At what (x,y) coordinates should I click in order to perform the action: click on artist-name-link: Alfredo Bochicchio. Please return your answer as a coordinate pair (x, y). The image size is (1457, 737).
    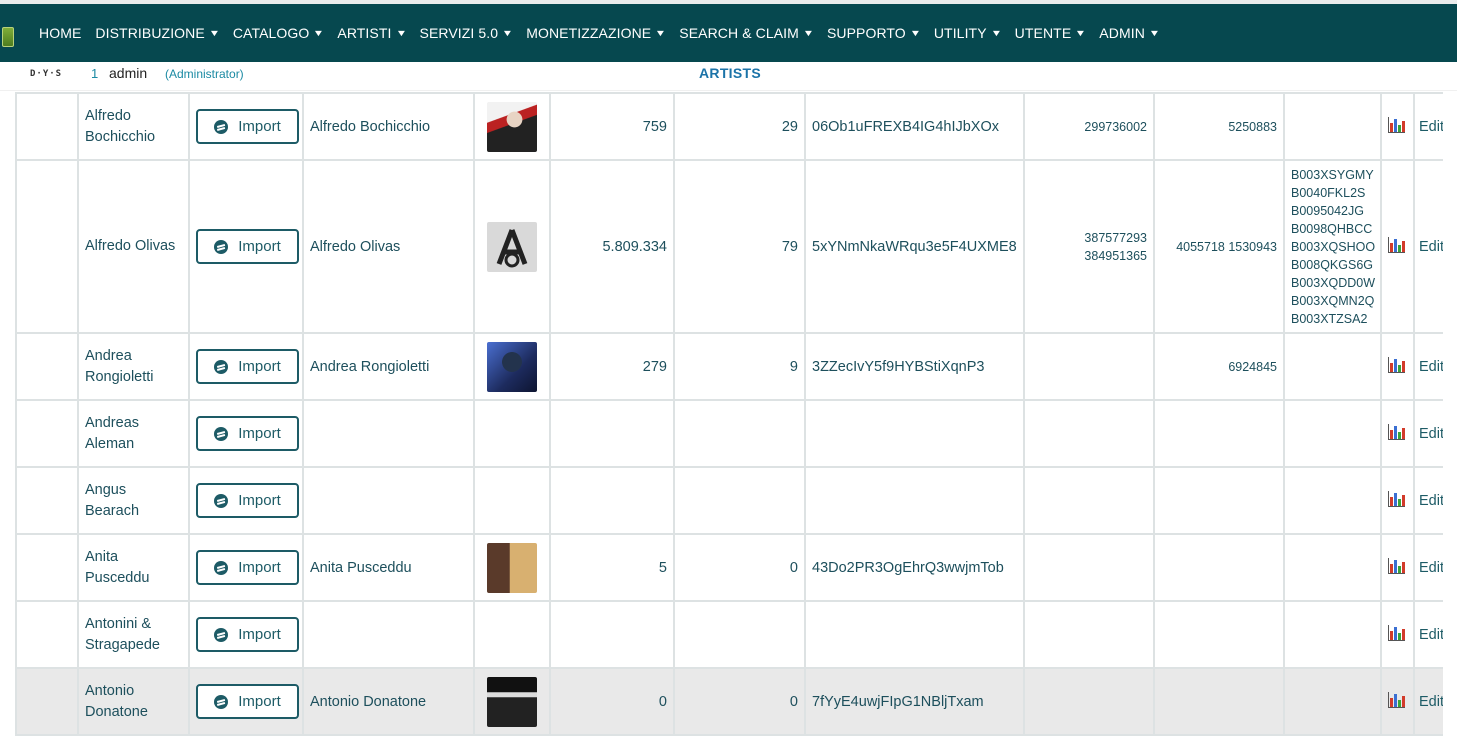
    Looking at the image, I should click on (120, 126).